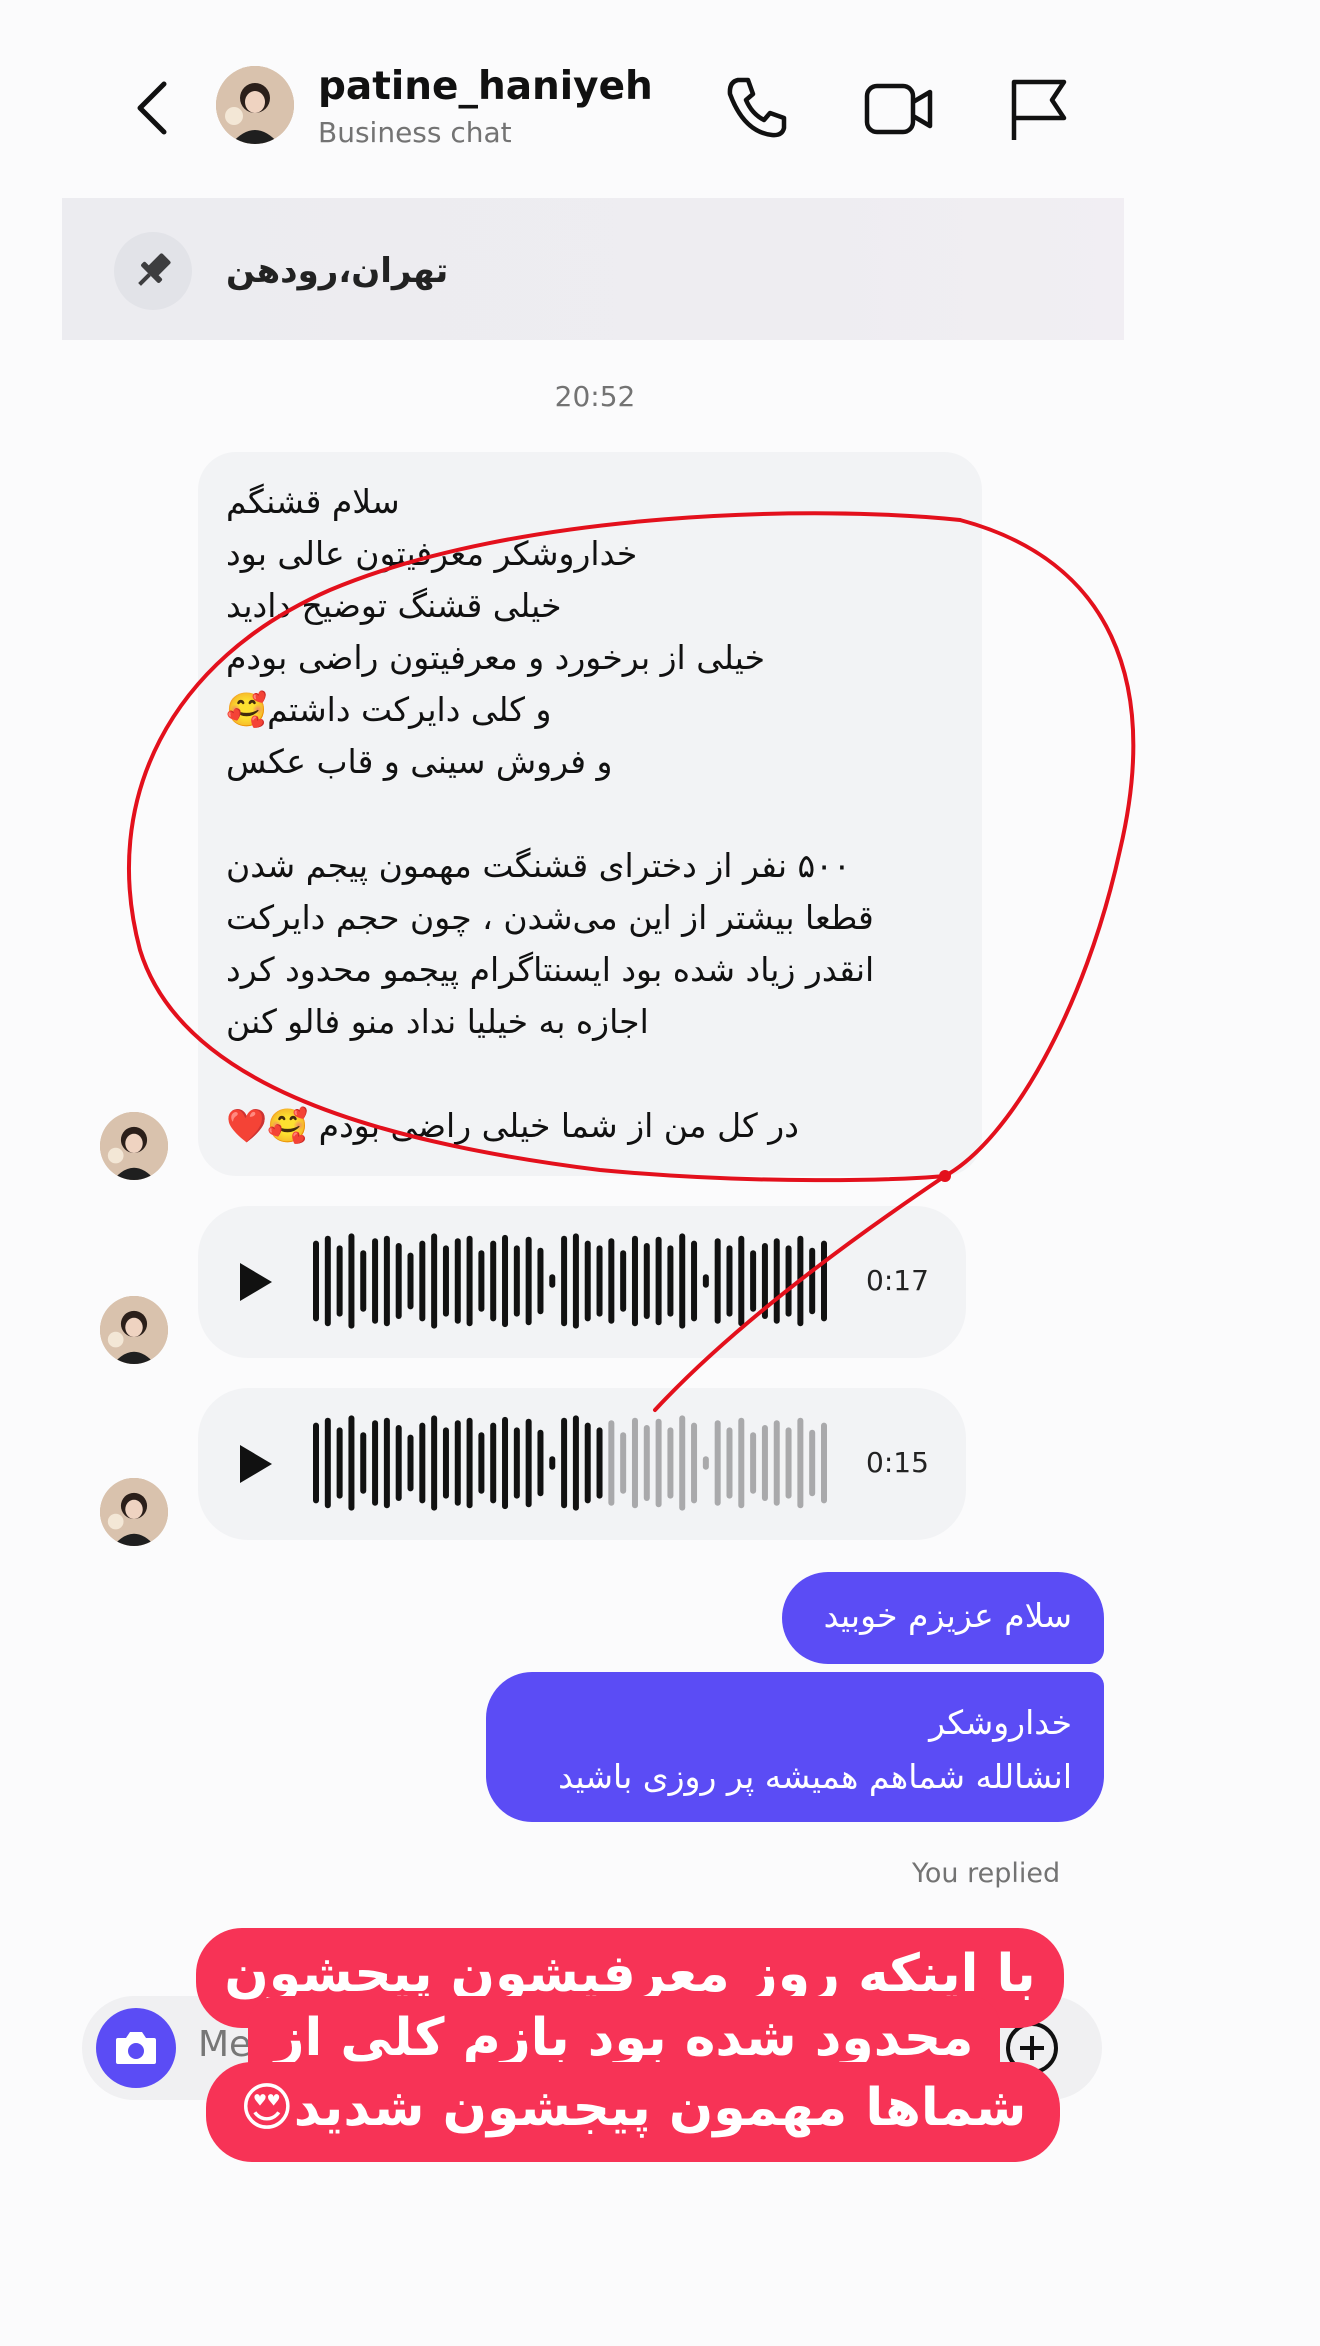 This screenshot has height=2346, width=1320. Describe the element at coordinates (630, 1974) in the screenshot. I see `sticker-text: با اینکه روز معرفیشون پیجشون` at that location.